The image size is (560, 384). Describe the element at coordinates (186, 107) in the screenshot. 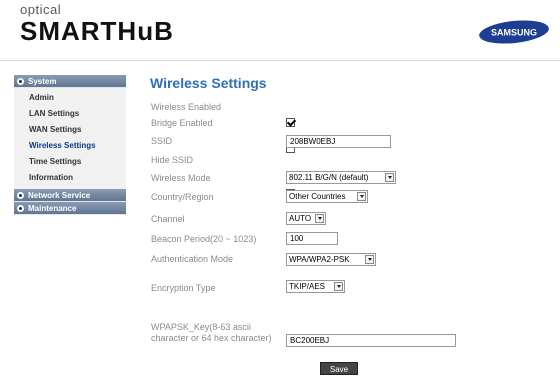

I see `wireless-enabled-label: Wireless Enabled` at that location.